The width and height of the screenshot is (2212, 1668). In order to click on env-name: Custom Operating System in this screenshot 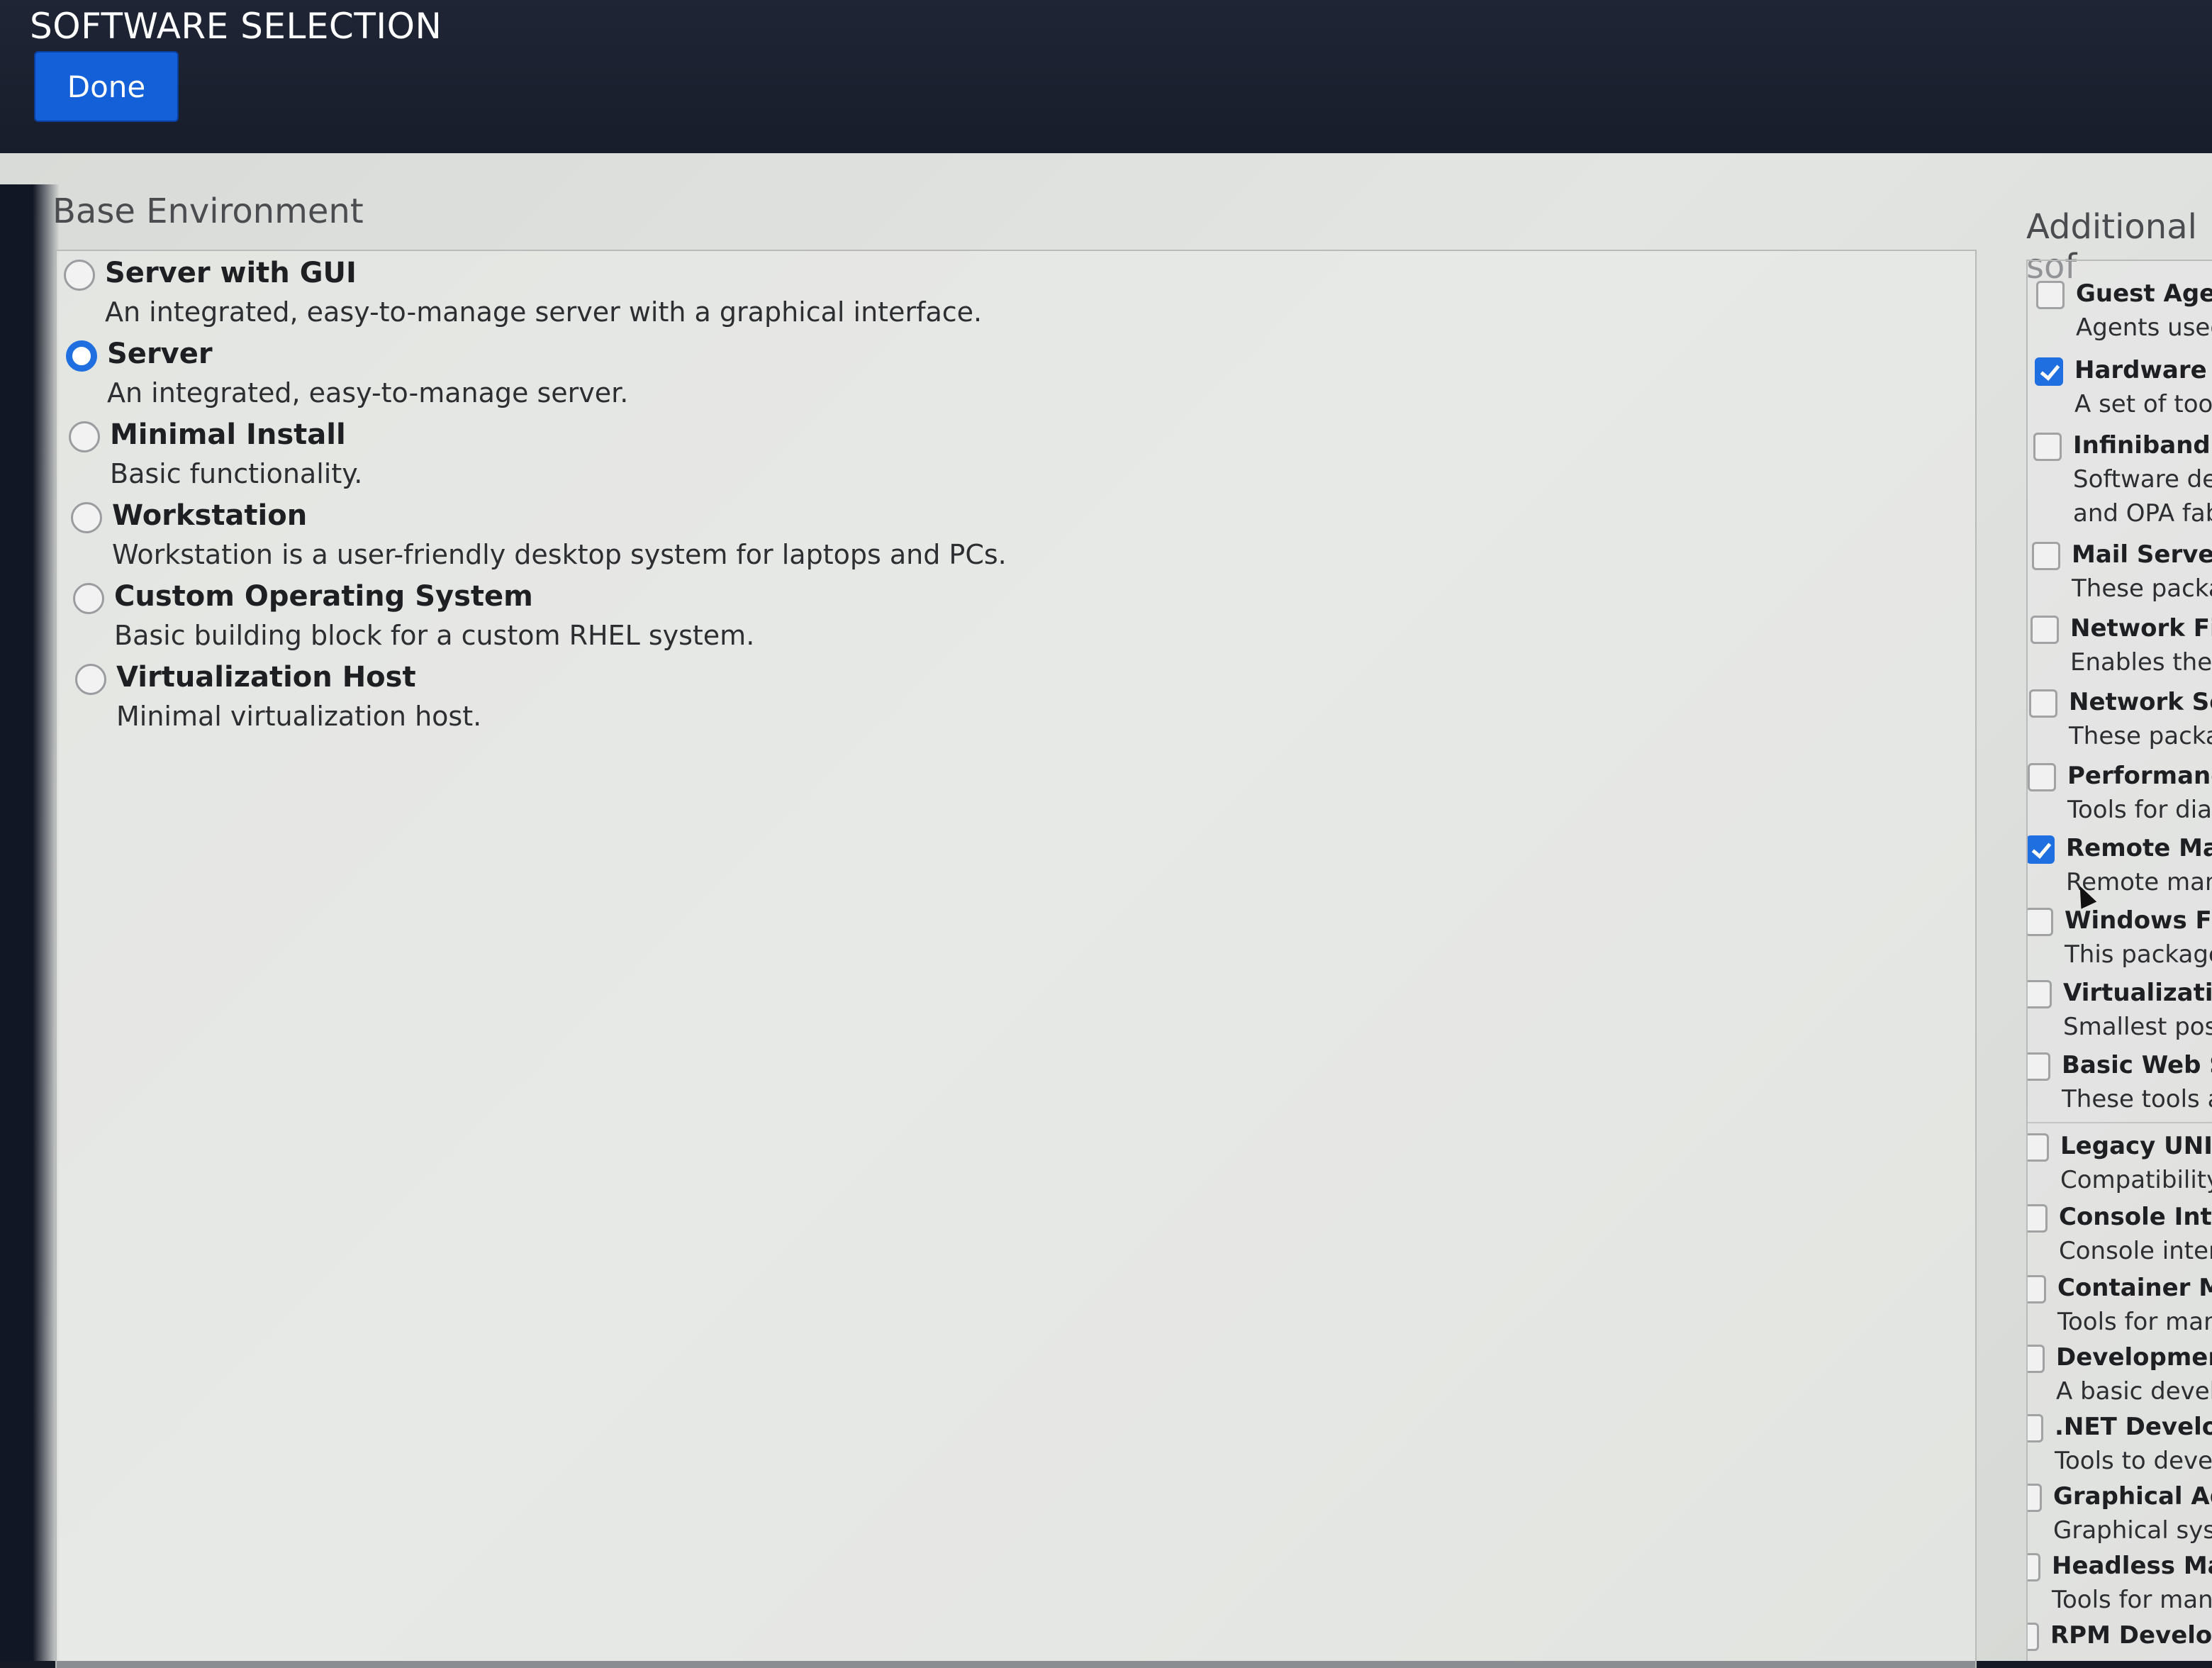, I will do `click(324, 596)`.